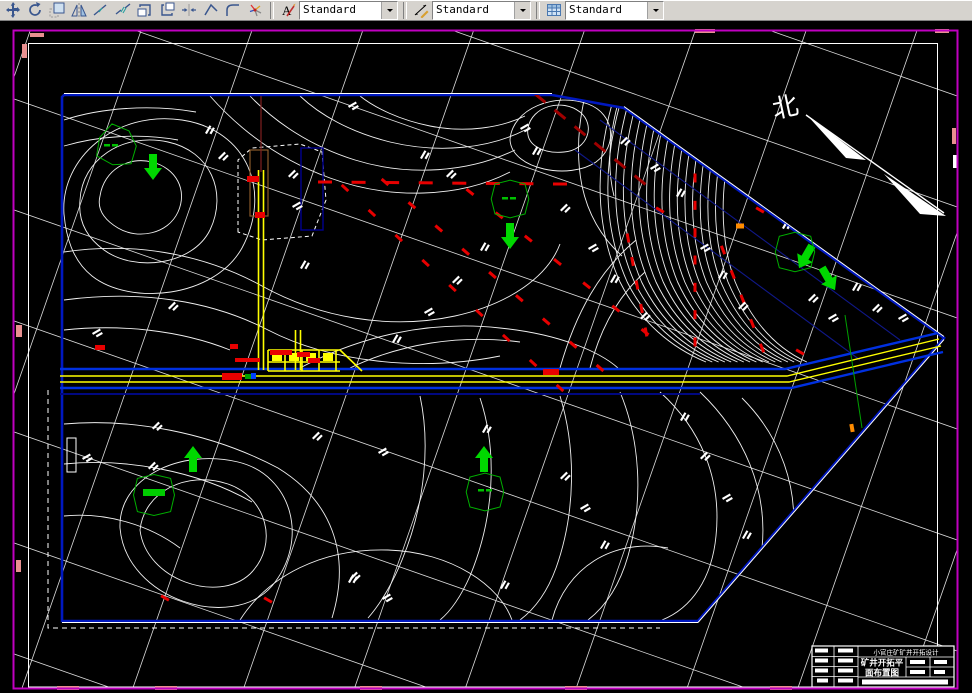  What do you see at coordinates (755, 232) in the screenshot?
I see `section-lines` at bounding box center [755, 232].